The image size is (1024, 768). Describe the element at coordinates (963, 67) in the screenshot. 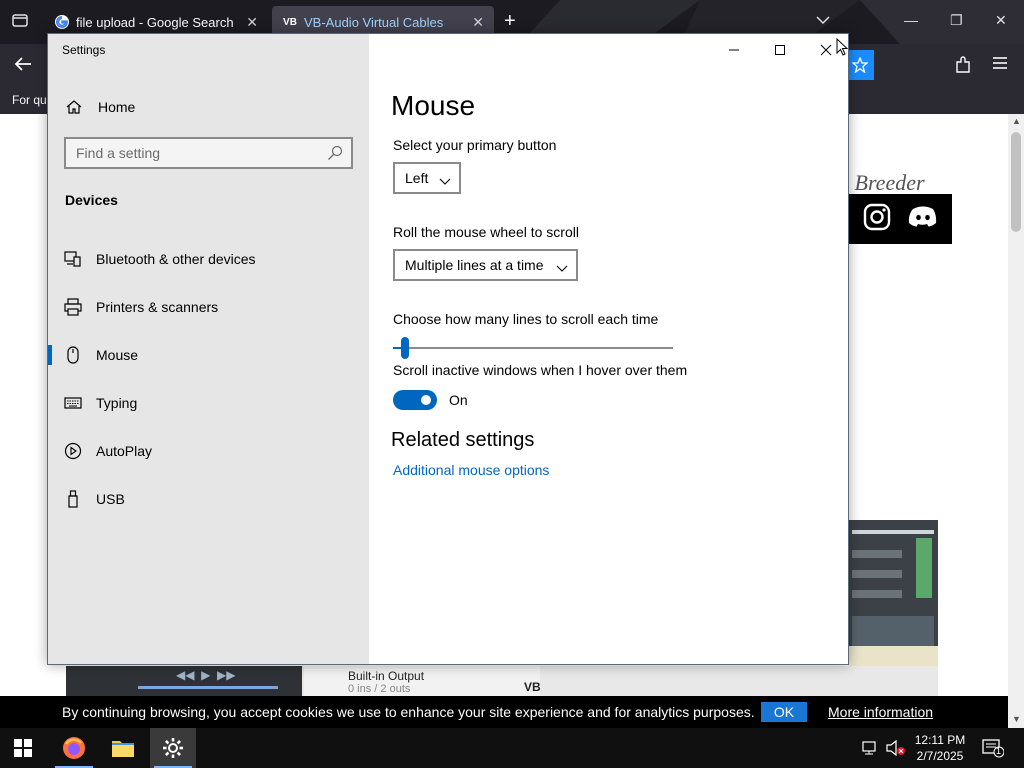

I see `extensions-icon` at that location.